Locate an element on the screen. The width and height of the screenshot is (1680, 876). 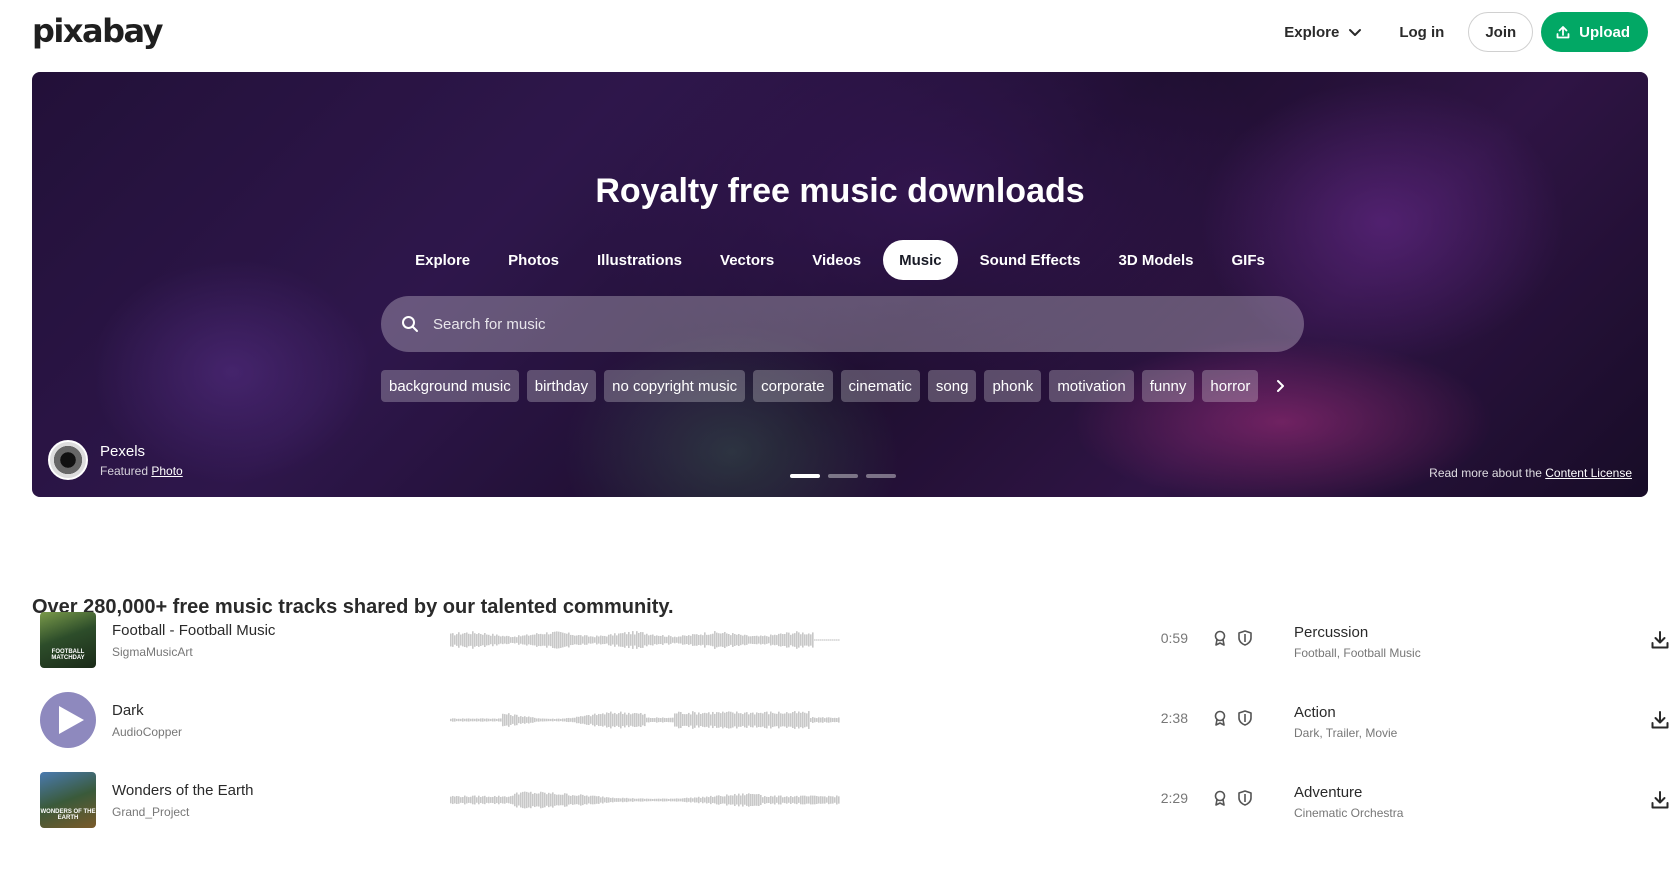
track-tags: Dark, Trailer, Movie is located at coordinates (1346, 733).